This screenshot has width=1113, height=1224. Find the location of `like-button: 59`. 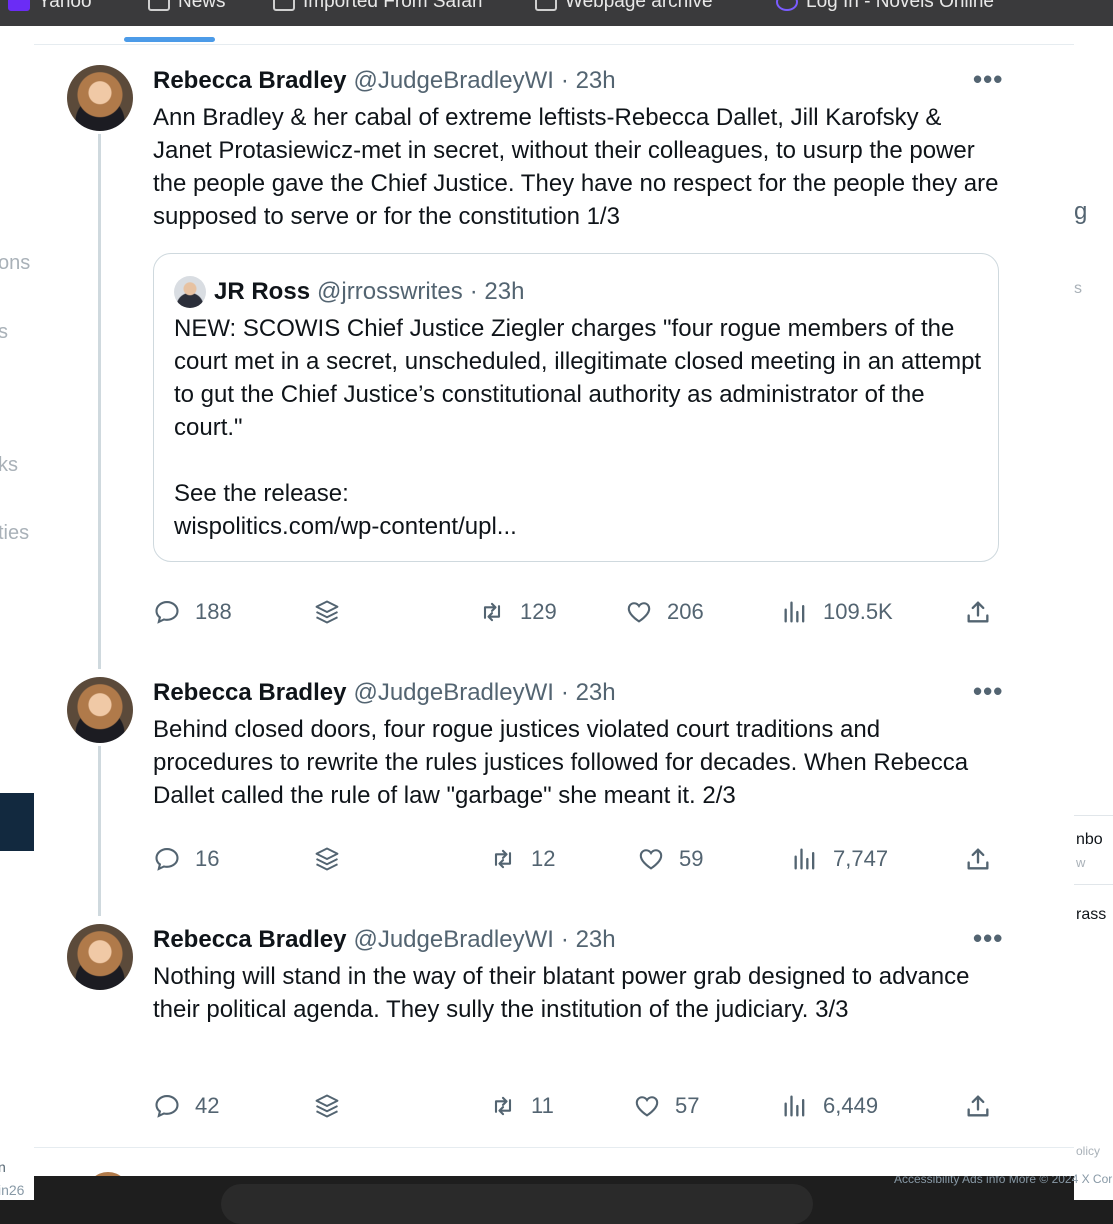

like-button: 59 is located at coordinates (670, 859).